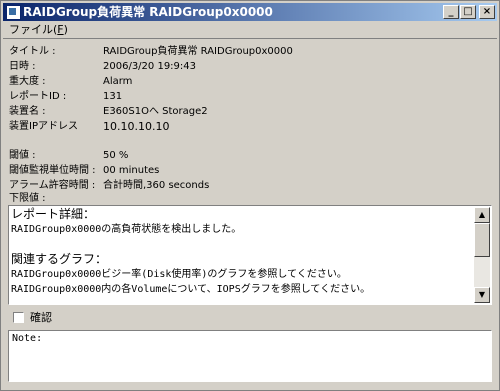 This screenshot has height=391, width=500. Describe the element at coordinates (118, 81) in the screenshot. I see `field-severity-value: Alarm` at that location.